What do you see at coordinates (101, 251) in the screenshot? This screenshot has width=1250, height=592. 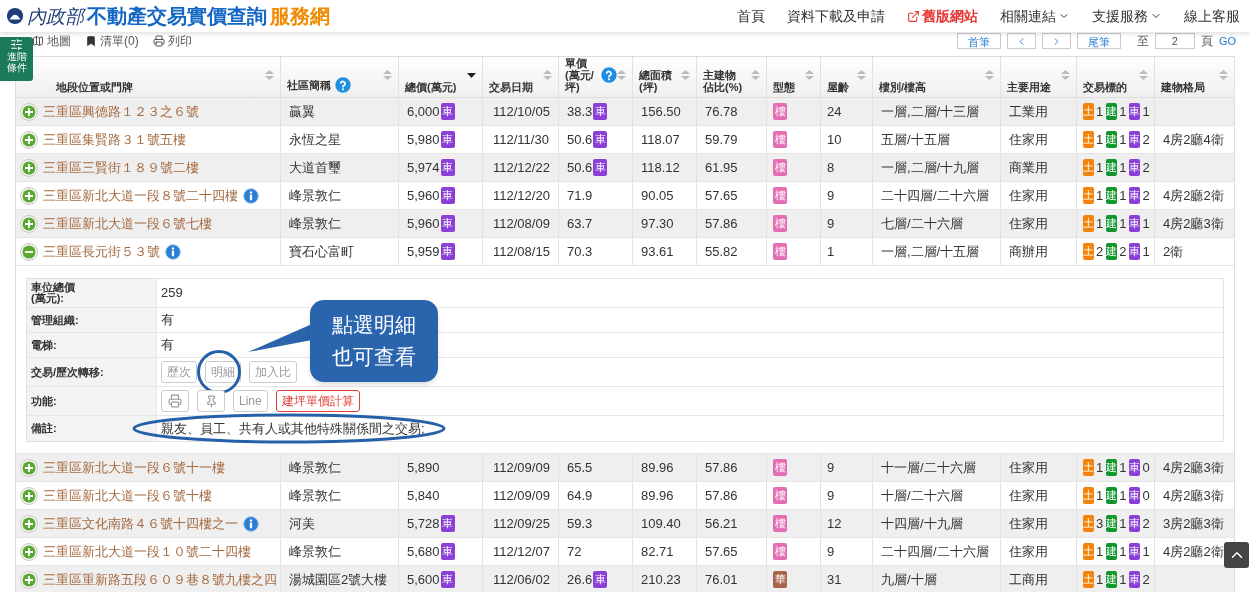 I see `address-link: 三重區長元街５３號` at bounding box center [101, 251].